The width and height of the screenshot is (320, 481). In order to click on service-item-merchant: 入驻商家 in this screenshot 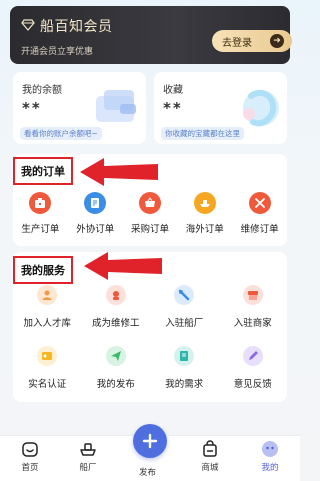, I will do `click(253, 307)`.